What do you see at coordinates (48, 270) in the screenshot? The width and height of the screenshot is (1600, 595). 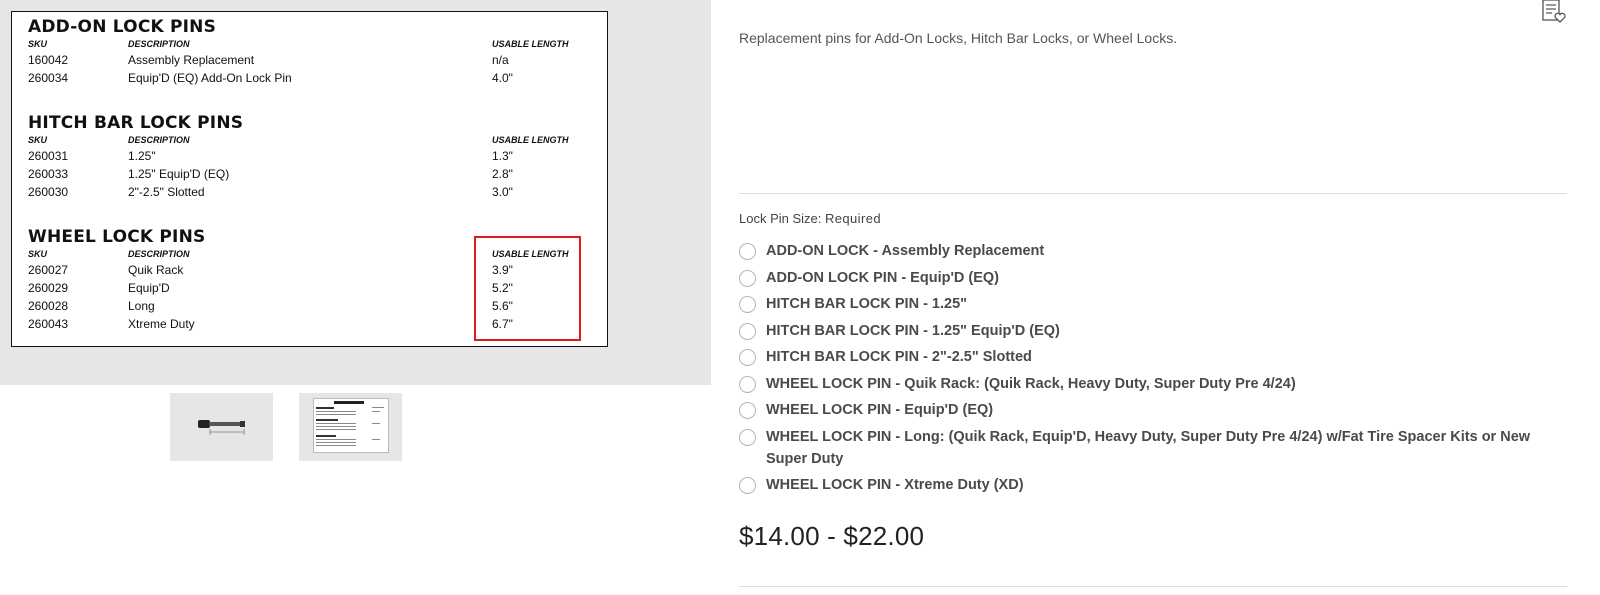 I see `sku-cell: 260027` at bounding box center [48, 270].